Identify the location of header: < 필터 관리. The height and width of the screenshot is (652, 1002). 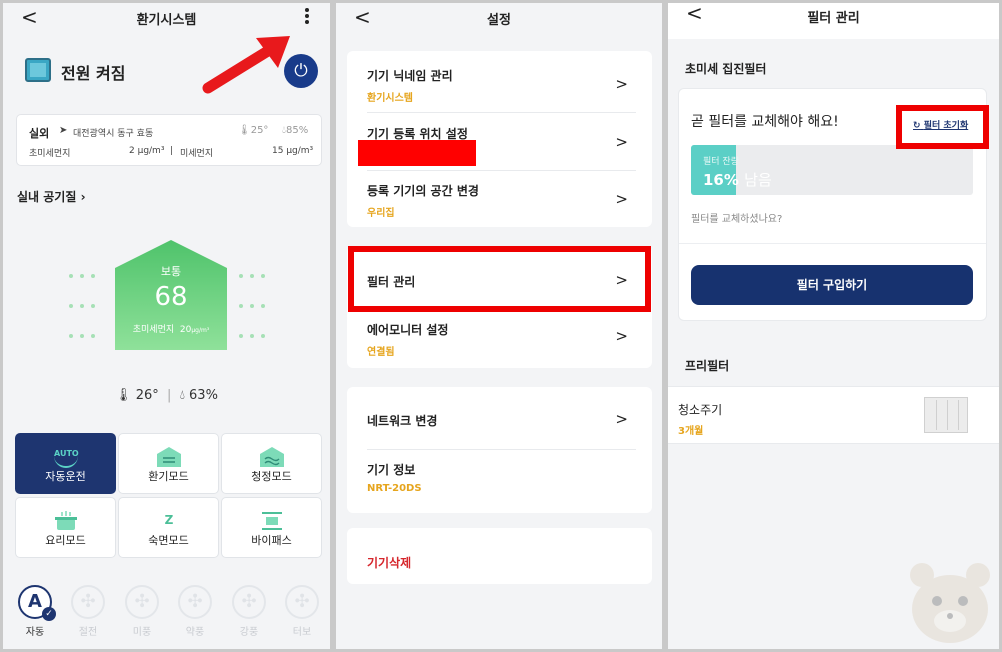
(833, 20).